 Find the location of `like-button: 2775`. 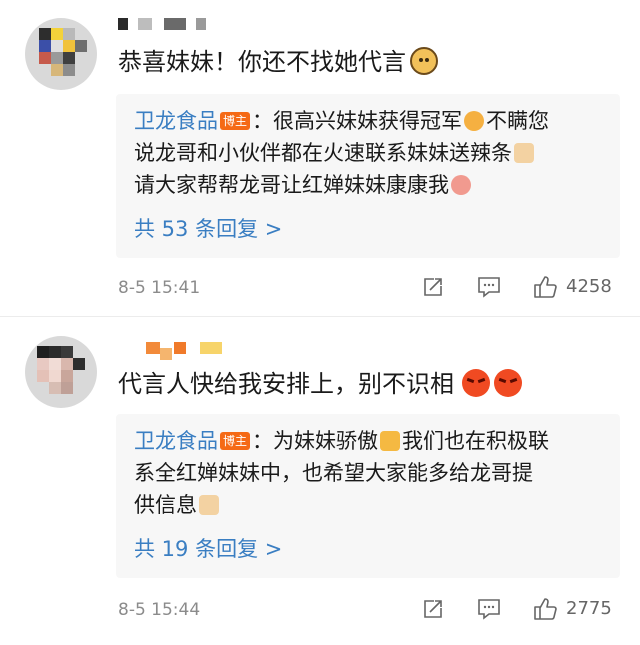

like-button: 2775 is located at coordinates (572, 609).